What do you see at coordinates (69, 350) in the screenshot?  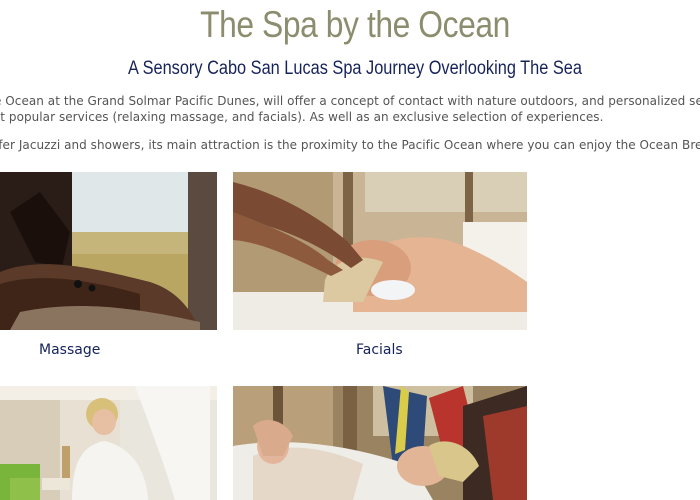 I see `massage-caption: Massage` at bounding box center [69, 350].